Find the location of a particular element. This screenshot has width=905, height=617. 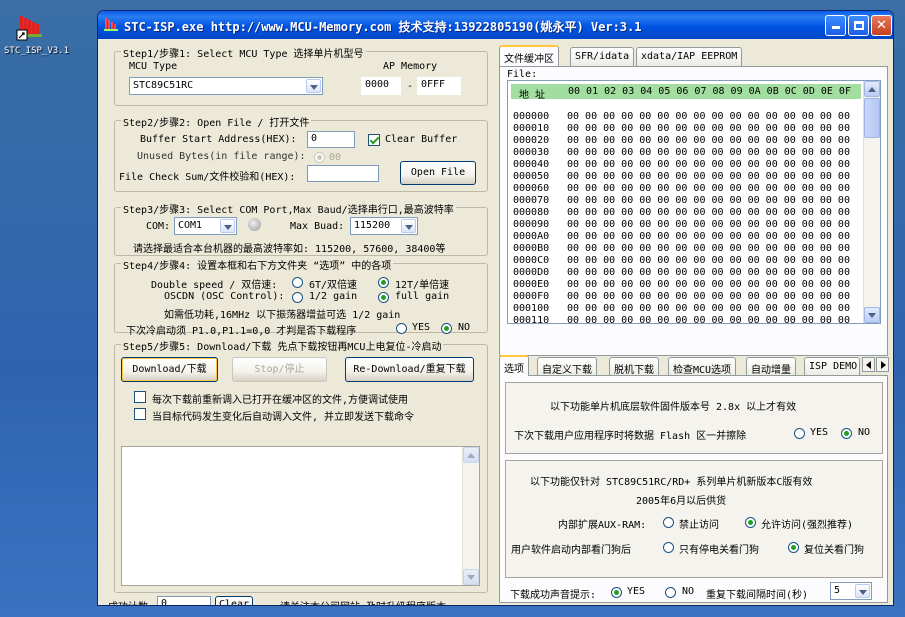

p10-yes-label: YES is located at coordinates (421, 327).